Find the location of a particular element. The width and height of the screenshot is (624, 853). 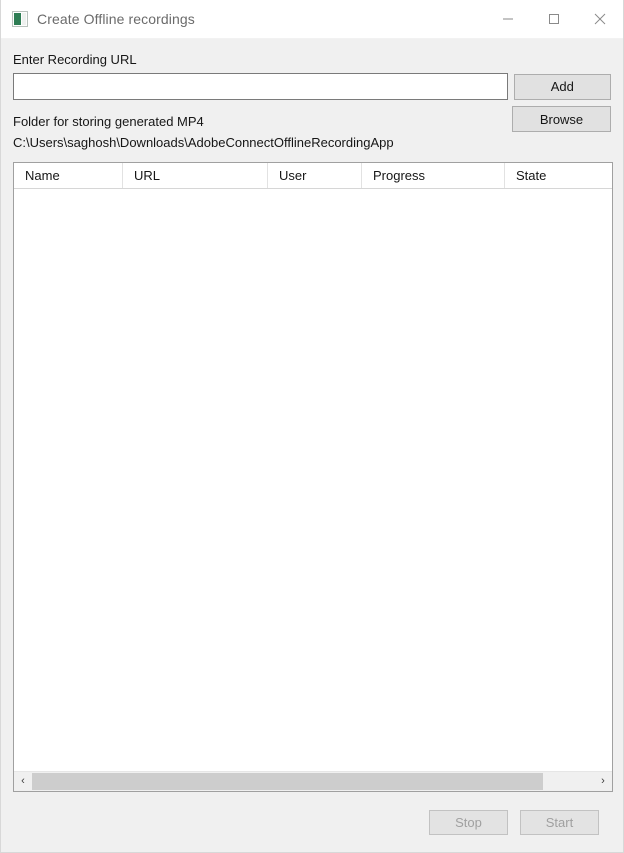

horizontal-scrollbar: ‹ › is located at coordinates (313, 781).